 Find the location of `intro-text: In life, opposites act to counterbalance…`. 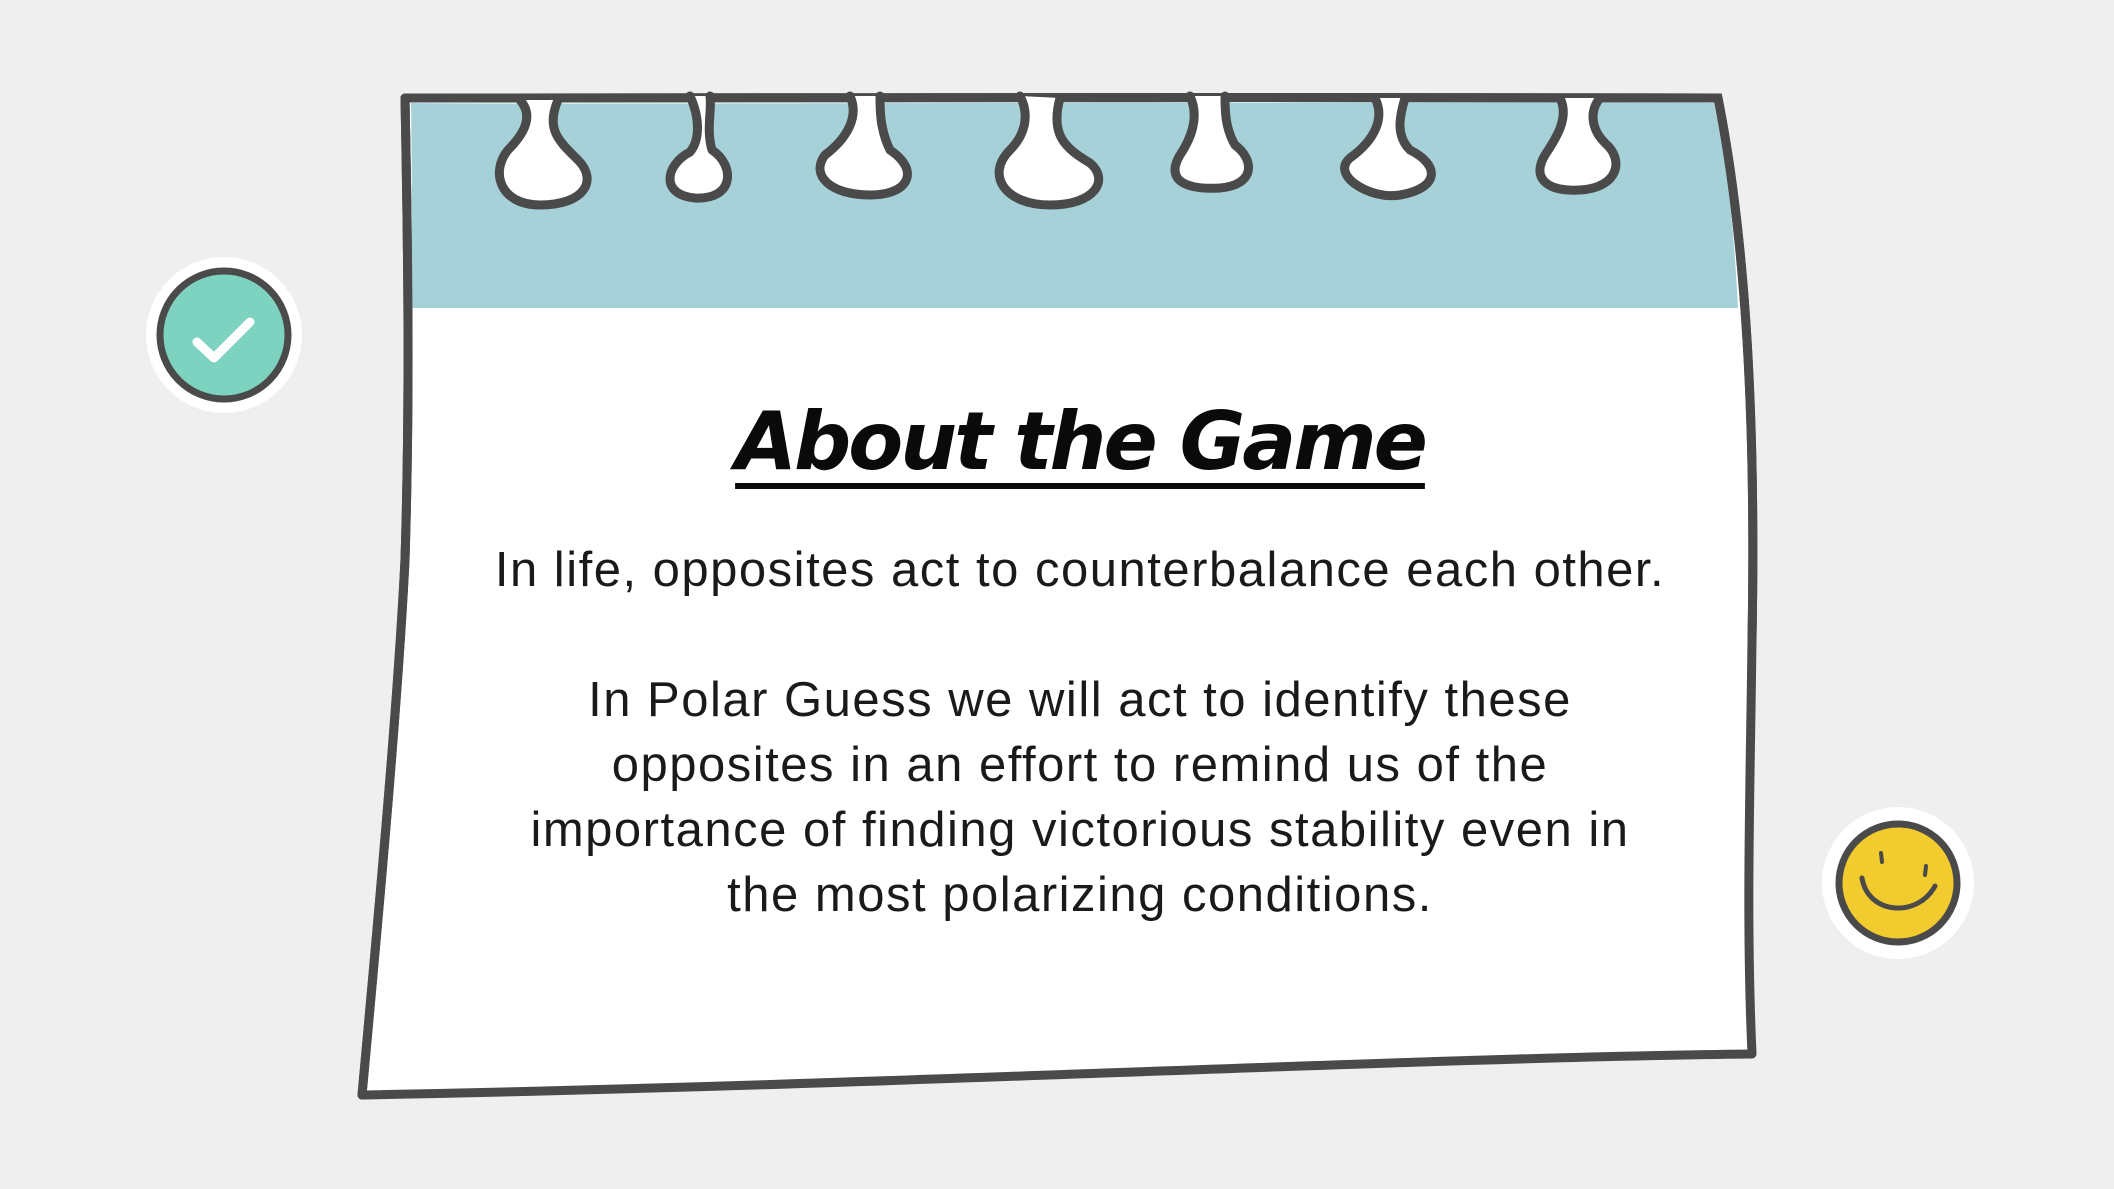

intro-text: In life, opposites act to counterbalance… is located at coordinates (1080, 570).